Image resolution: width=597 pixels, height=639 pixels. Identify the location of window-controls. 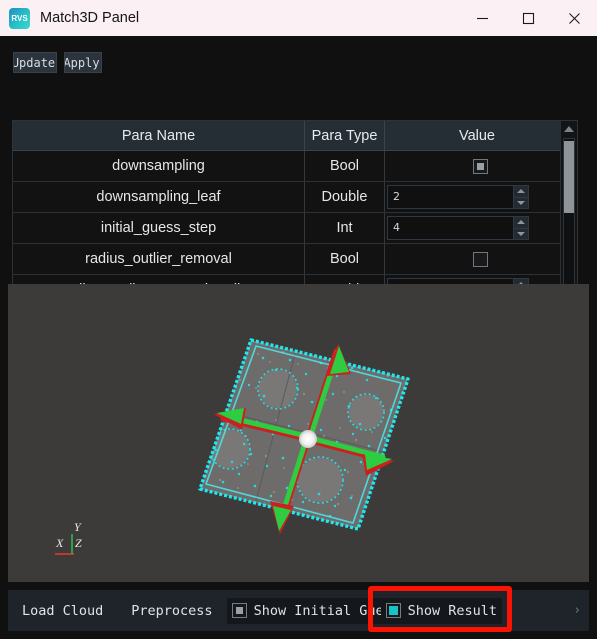
(528, 18).